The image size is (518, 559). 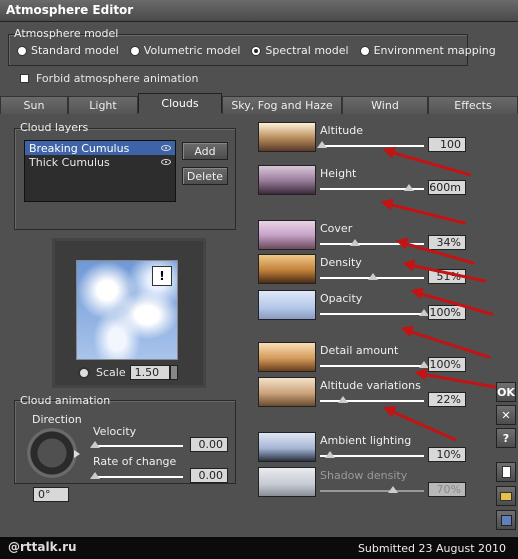 What do you see at coordinates (385, 105) in the screenshot?
I see `tab-wind: Wind` at bounding box center [385, 105].